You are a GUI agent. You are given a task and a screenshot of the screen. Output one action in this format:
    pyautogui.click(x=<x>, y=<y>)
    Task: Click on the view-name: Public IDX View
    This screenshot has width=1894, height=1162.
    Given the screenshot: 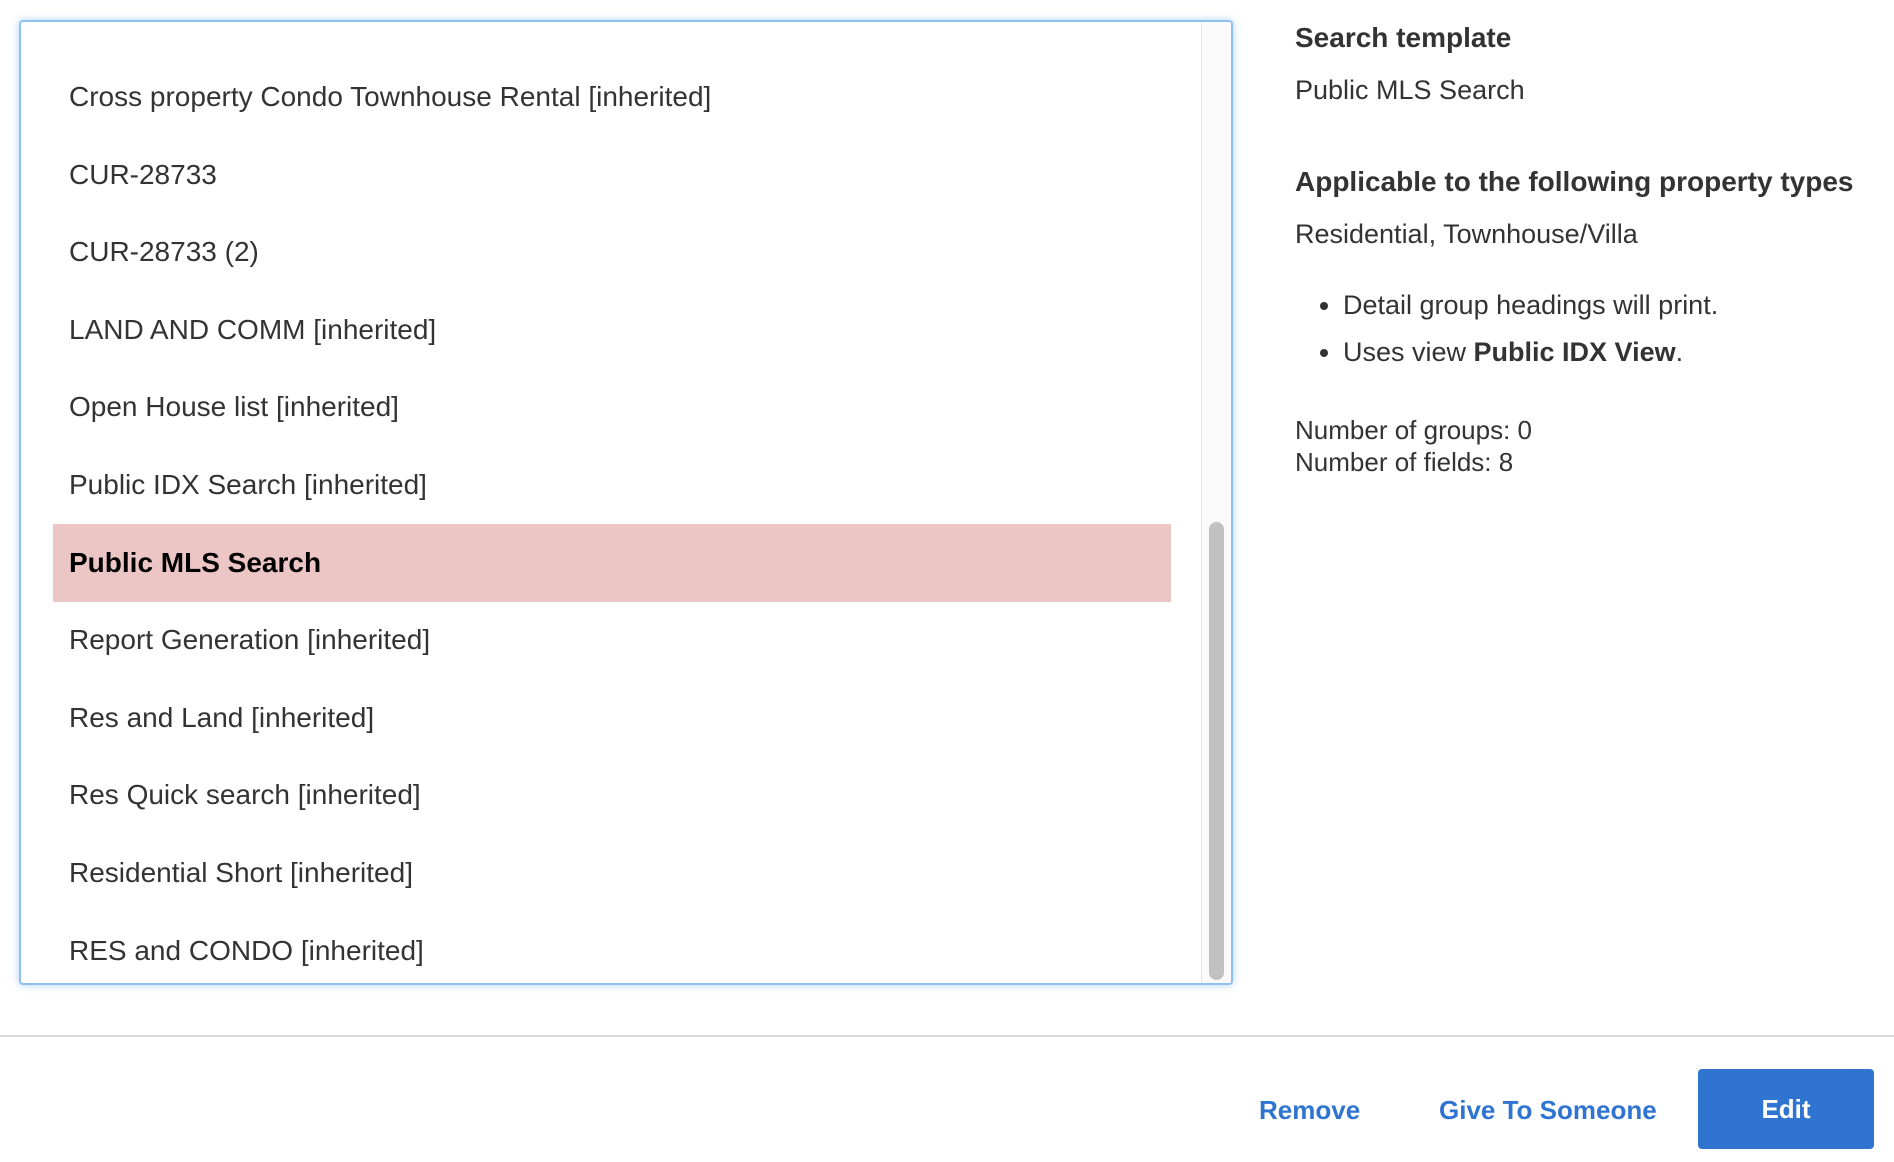 What is the action you would take?
    pyautogui.click(x=1574, y=352)
    